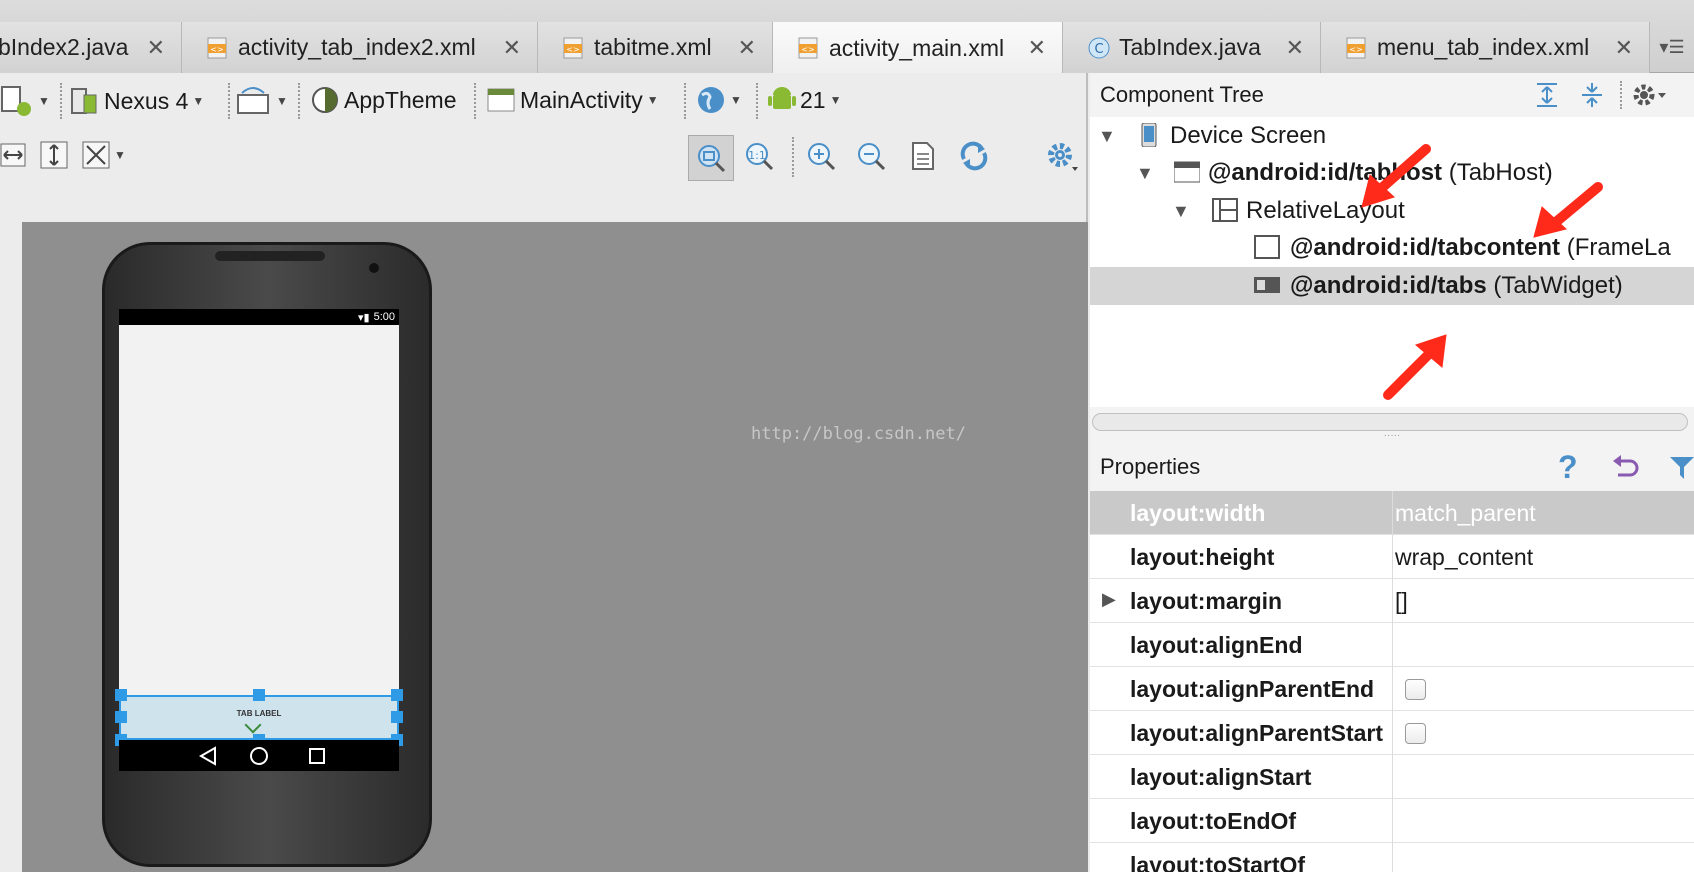  I want to click on property-name: layout:margin, so click(1206, 601).